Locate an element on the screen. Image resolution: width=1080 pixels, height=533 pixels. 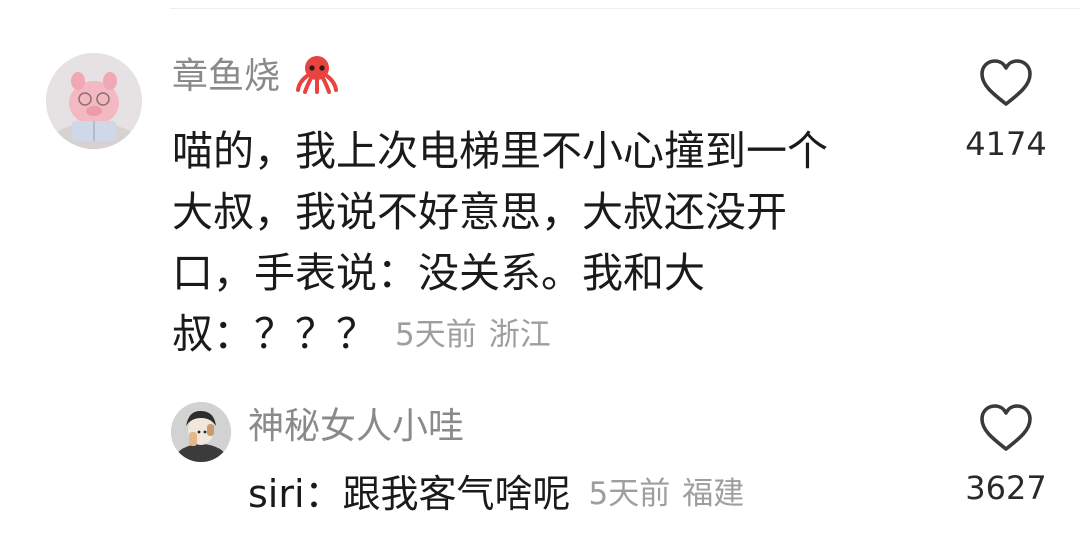
comment-username: 章鱼烧 is located at coordinates (255, 79).